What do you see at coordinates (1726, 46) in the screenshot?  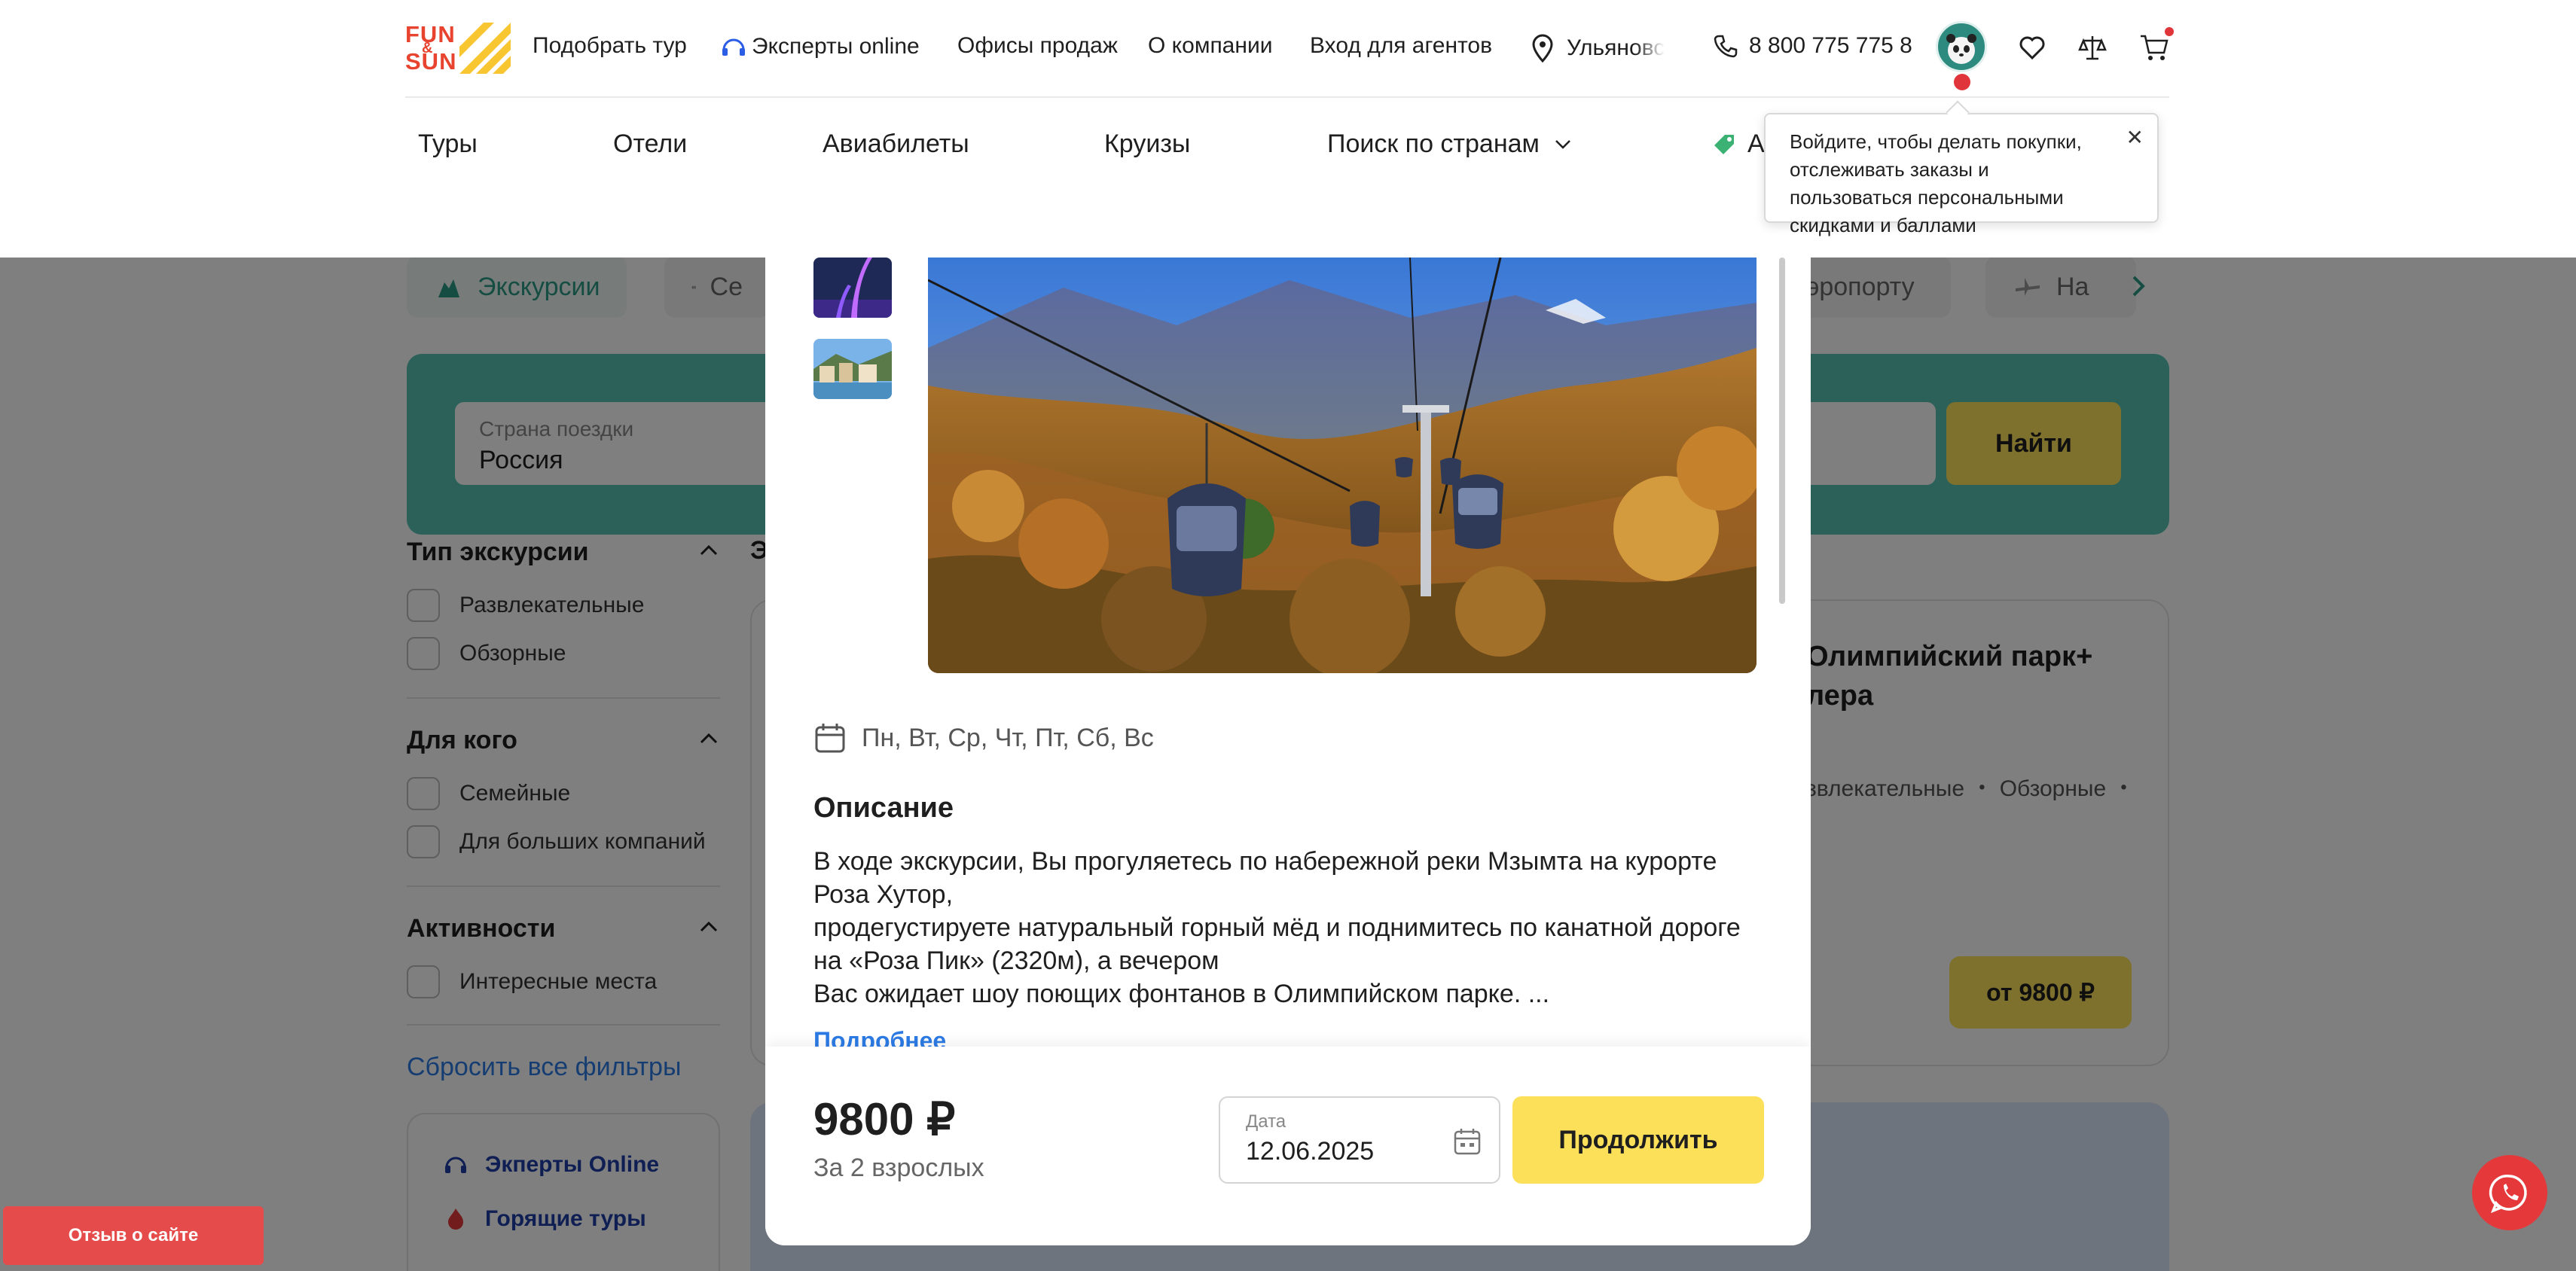 I see `phone-icon` at bounding box center [1726, 46].